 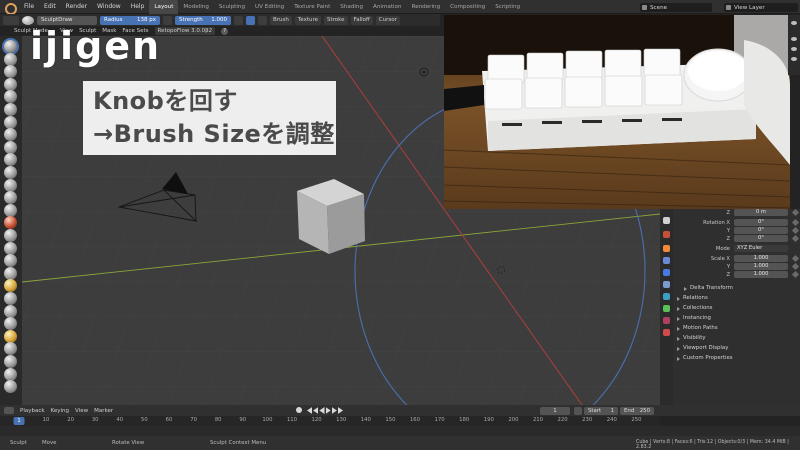 What do you see at coordinates (250, 20) in the screenshot?
I see `add-direction-icon` at bounding box center [250, 20].